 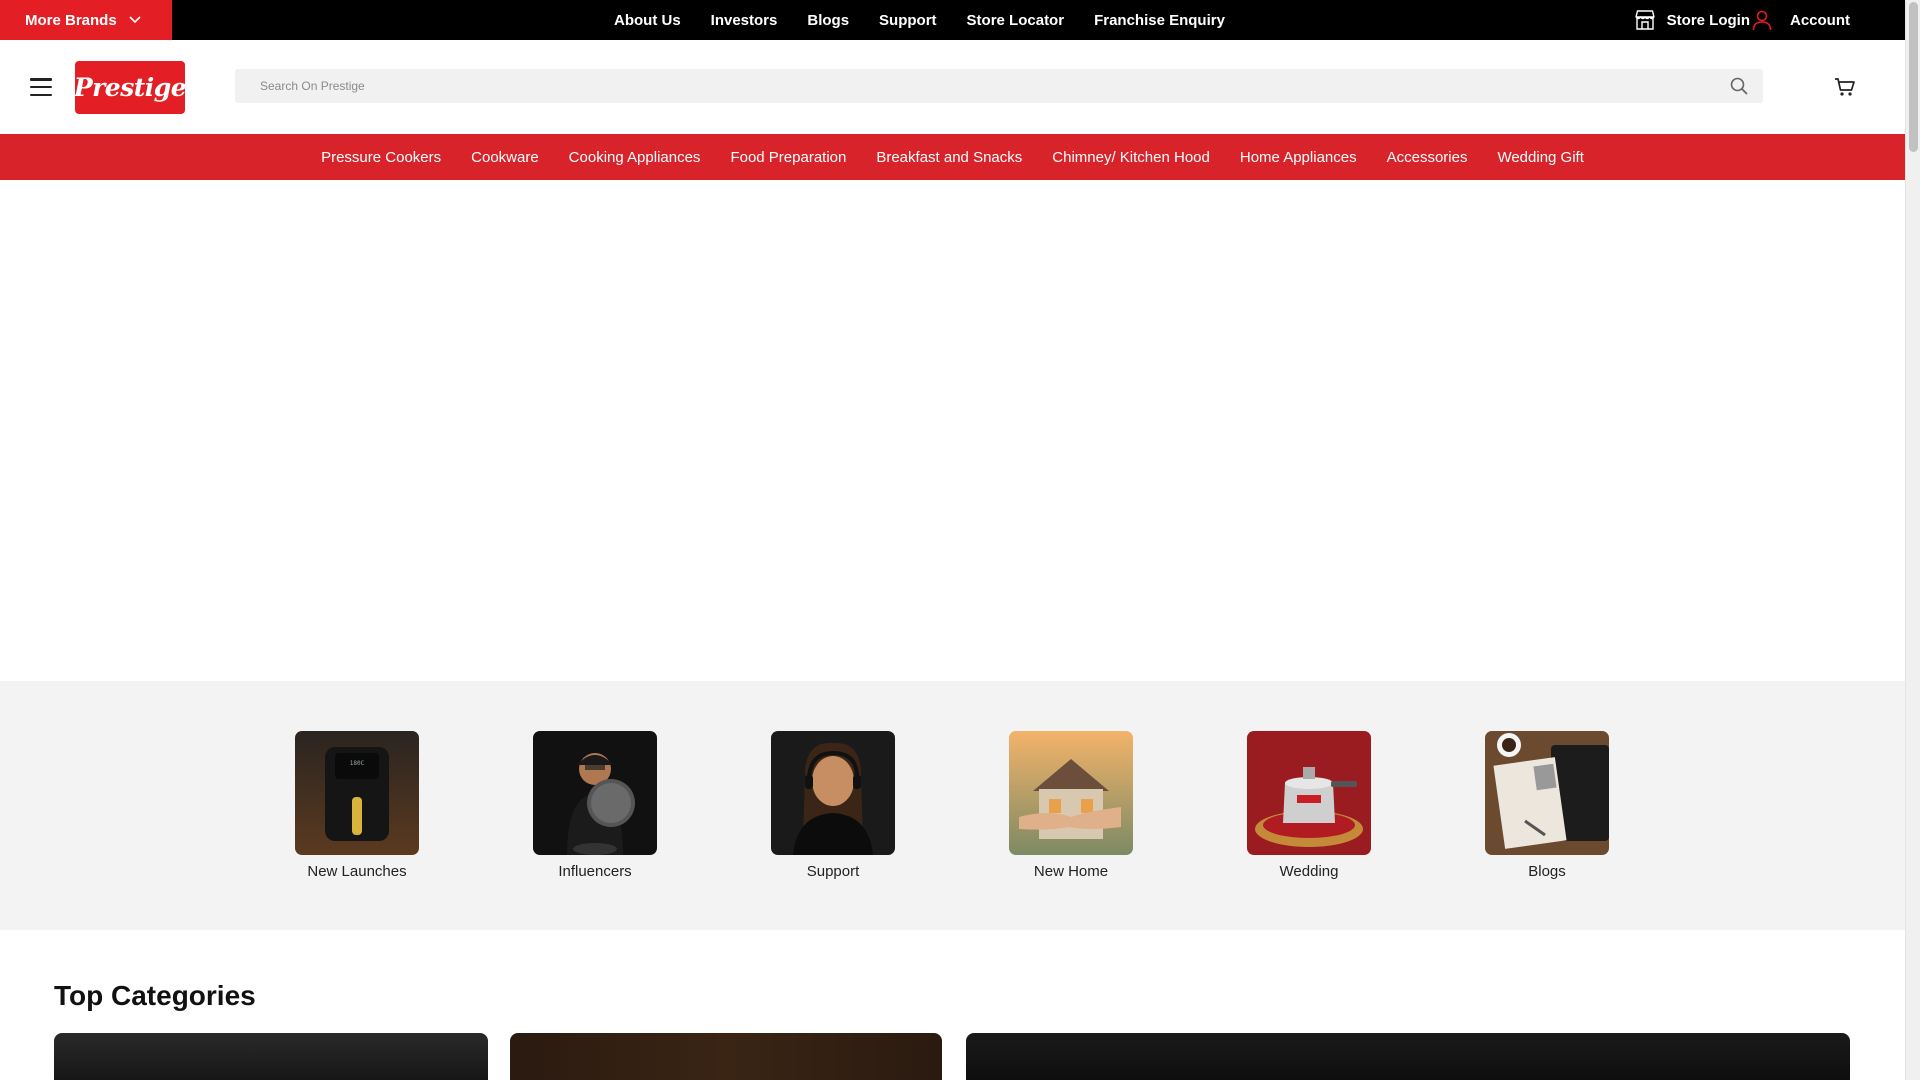 I want to click on quick-link-new-launches: 180C New Launches, so click(x=357, y=805).